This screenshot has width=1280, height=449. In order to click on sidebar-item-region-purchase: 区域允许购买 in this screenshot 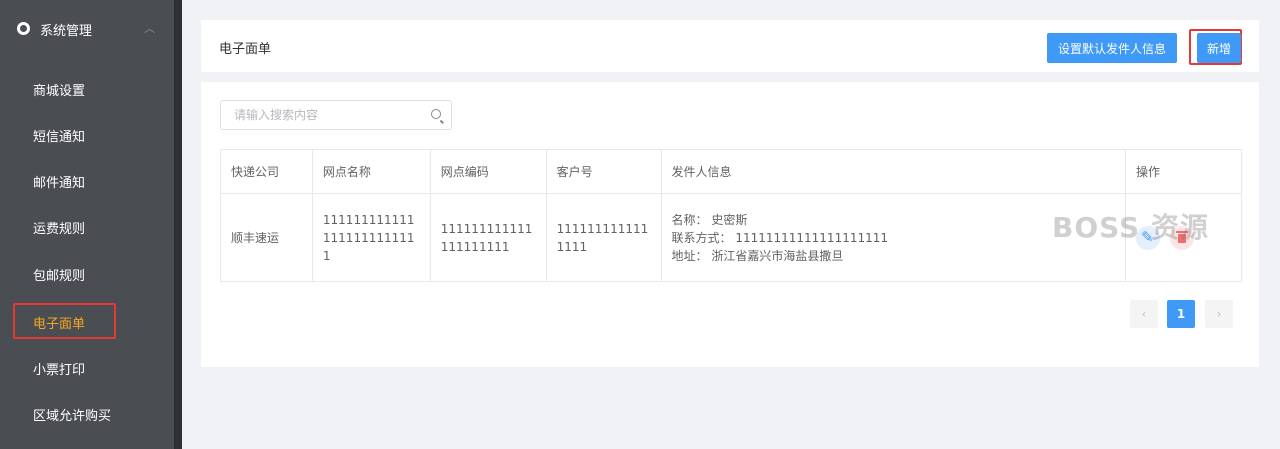, I will do `click(87, 414)`.